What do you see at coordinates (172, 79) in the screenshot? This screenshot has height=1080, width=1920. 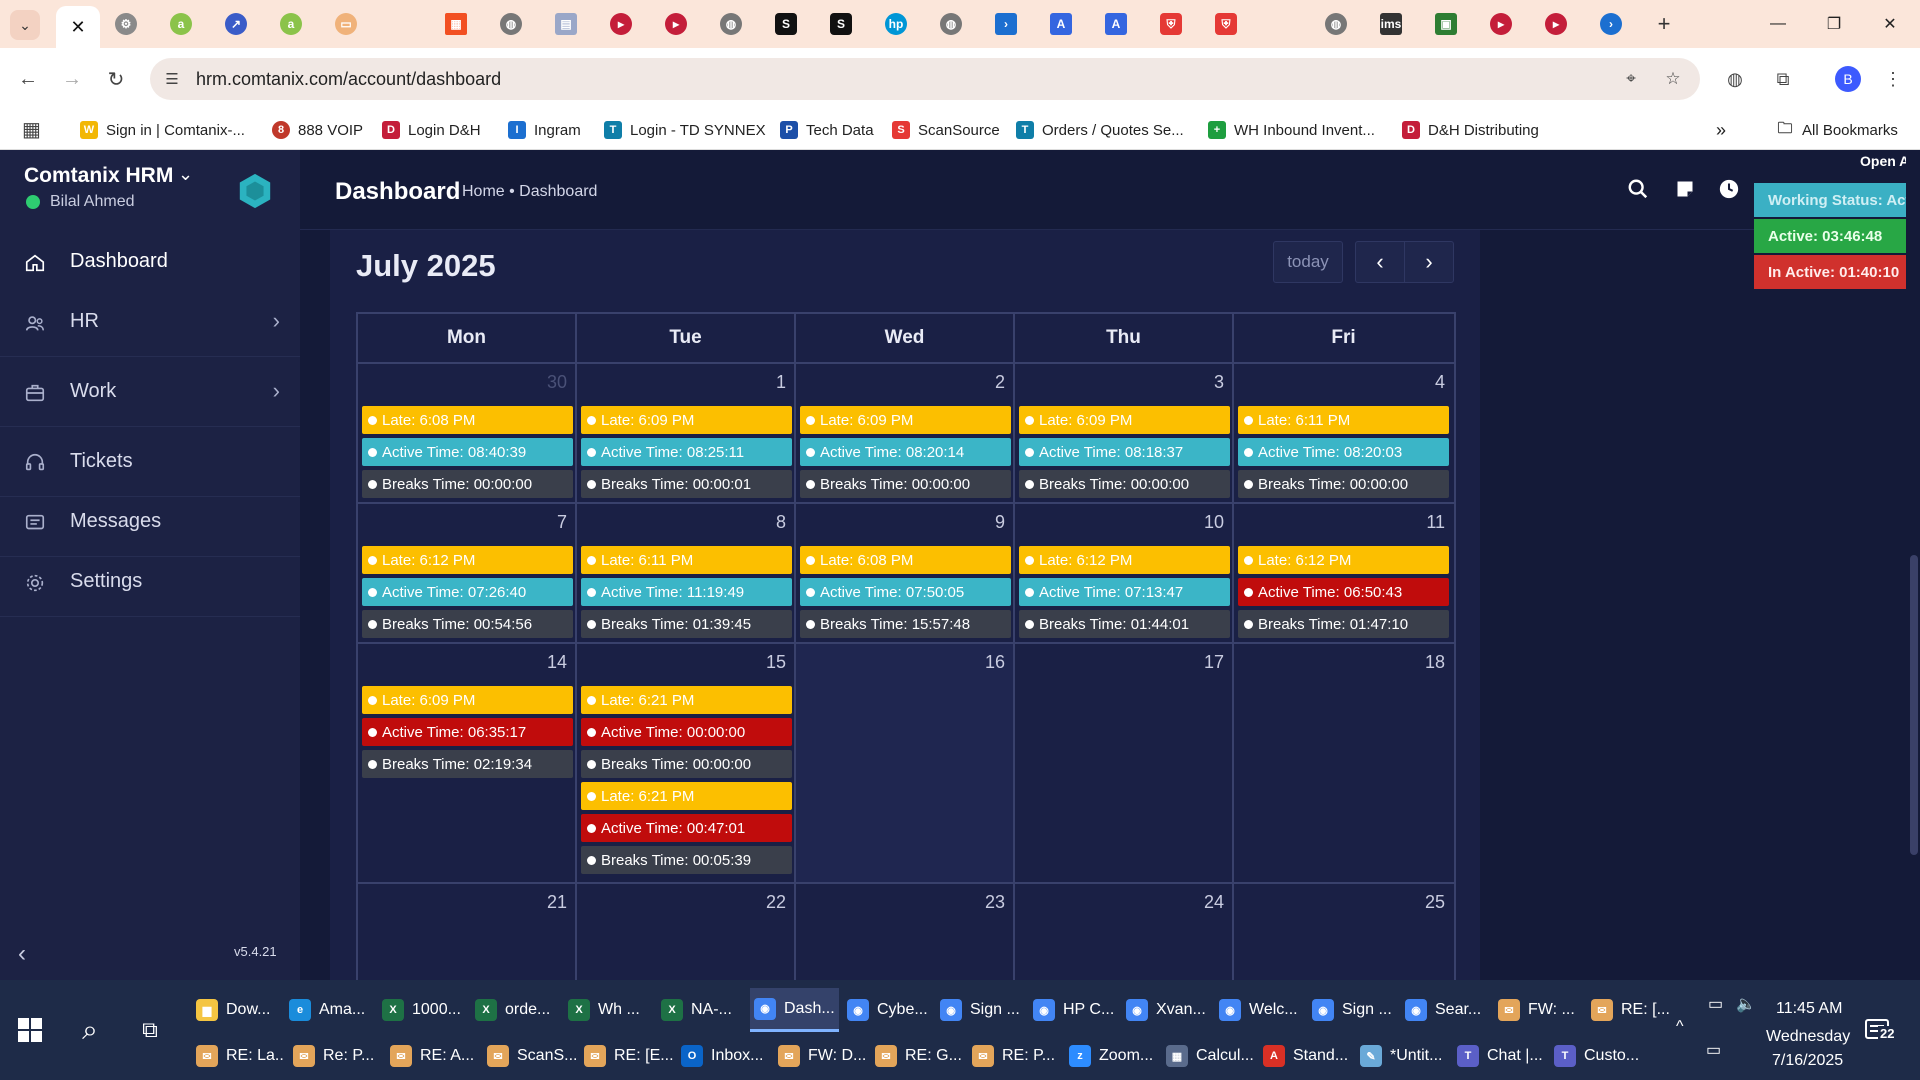 I see `site-info-icon: ☰` at bounding box center [172, 79].